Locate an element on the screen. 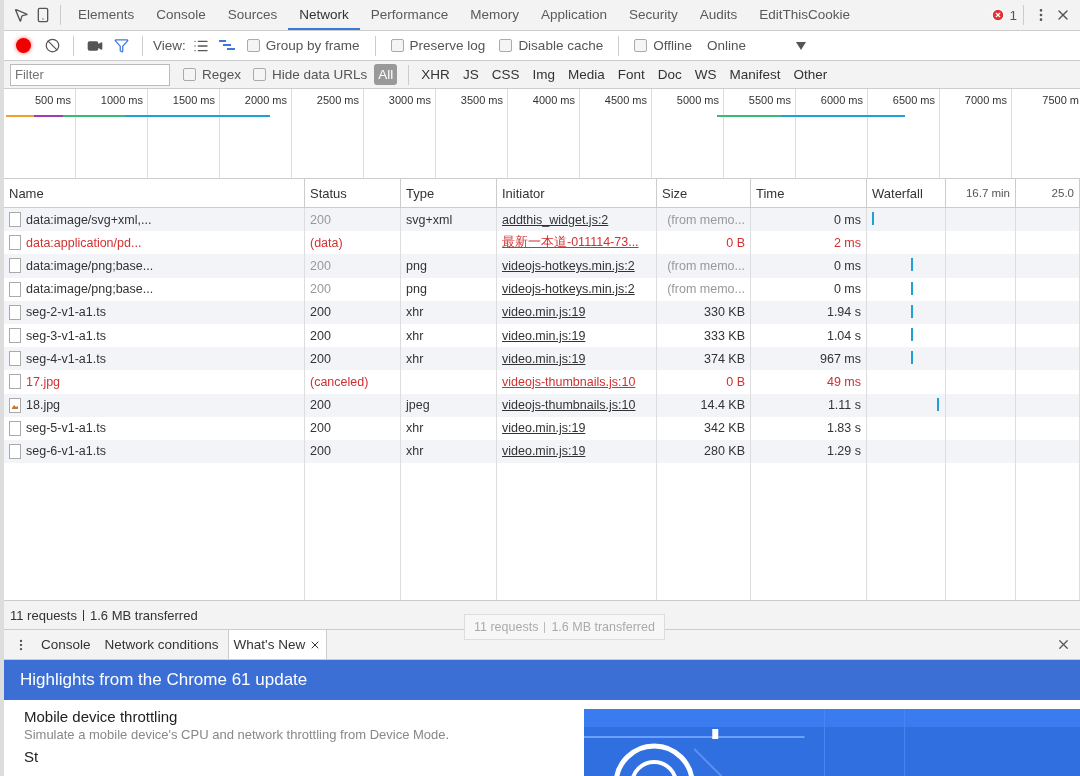 The image size is (1080, 776). column-header: Type is located at coordinates (449, 193).